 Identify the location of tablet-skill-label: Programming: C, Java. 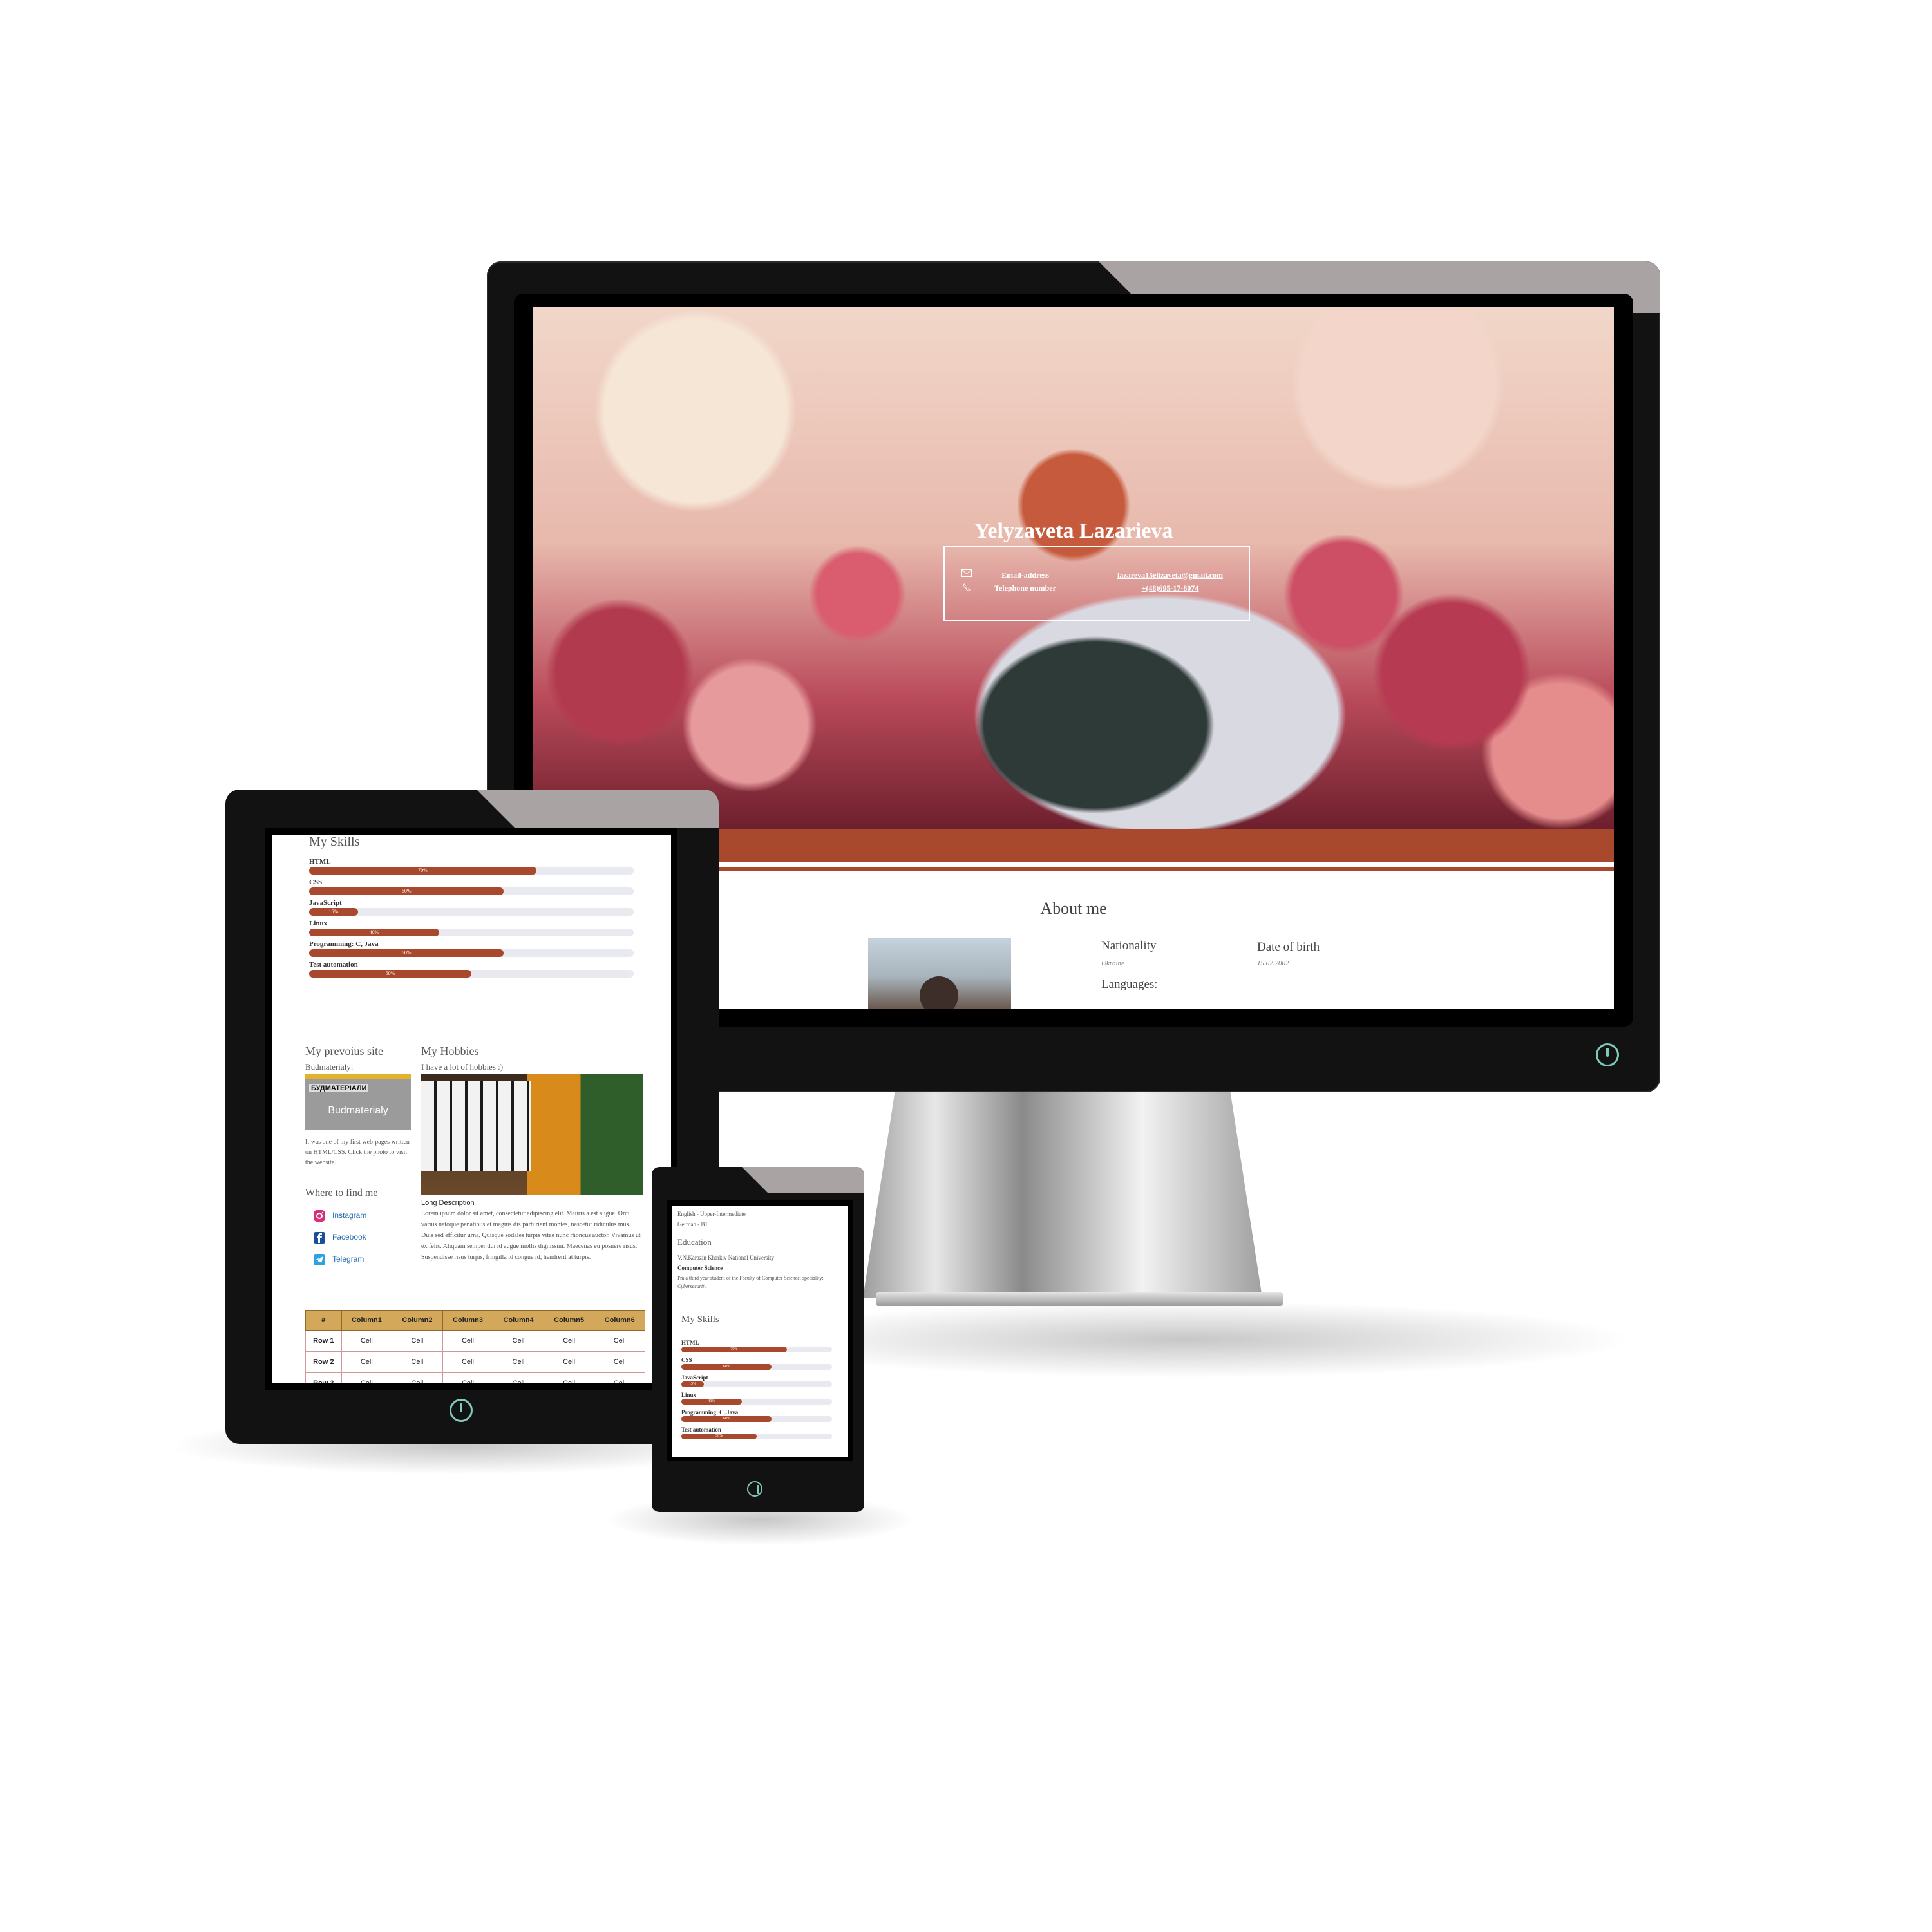
(344, 944).